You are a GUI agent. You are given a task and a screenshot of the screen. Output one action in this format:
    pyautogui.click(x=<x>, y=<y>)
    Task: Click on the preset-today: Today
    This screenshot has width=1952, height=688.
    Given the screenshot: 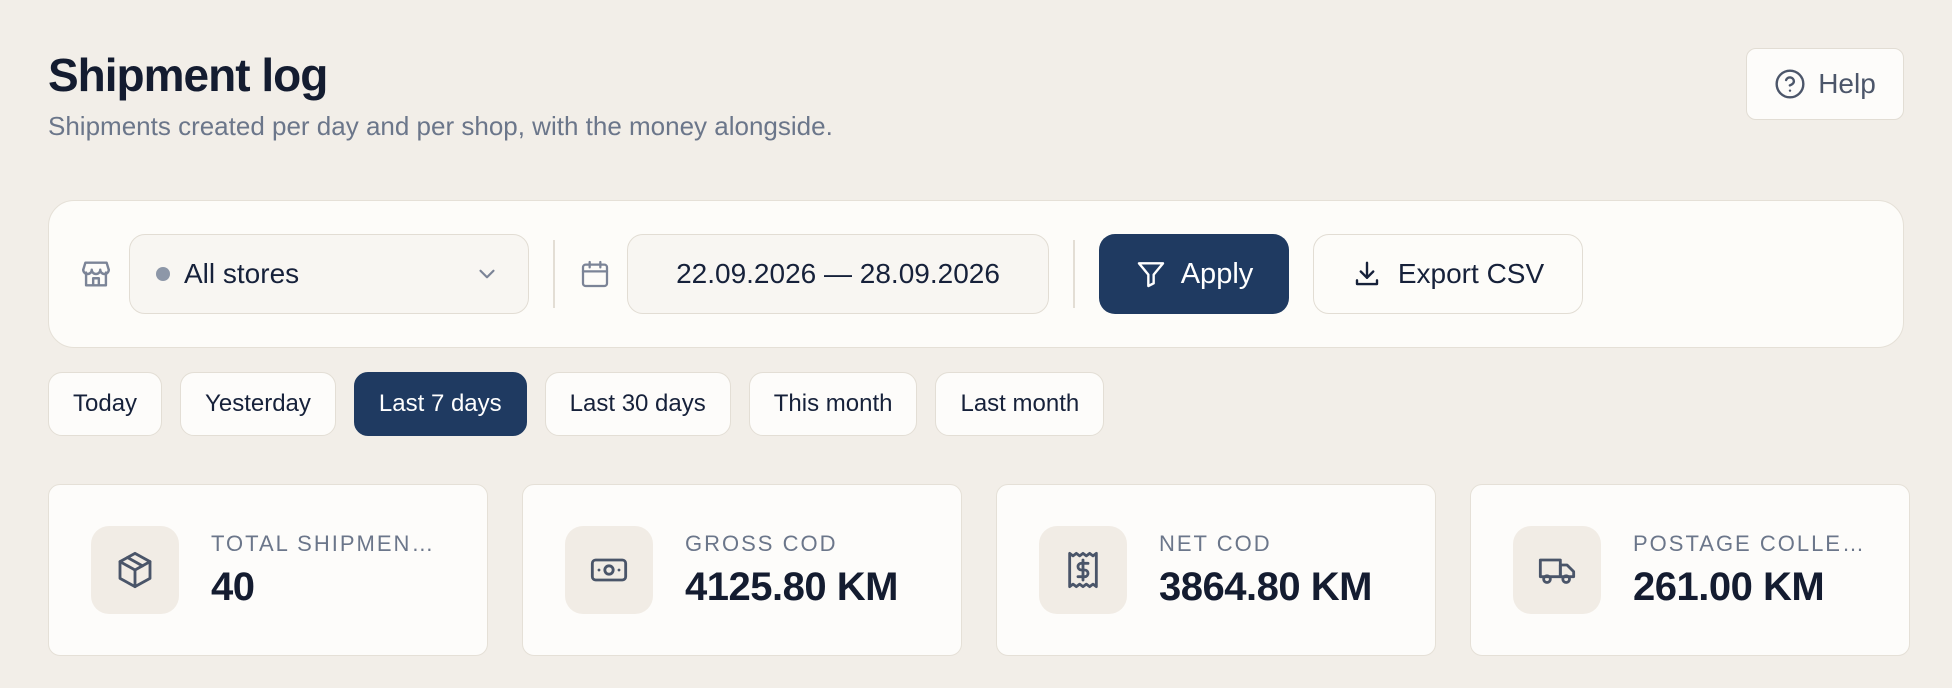 What is the action you would take?
    pyautogui.click(x=105, y=404)
    